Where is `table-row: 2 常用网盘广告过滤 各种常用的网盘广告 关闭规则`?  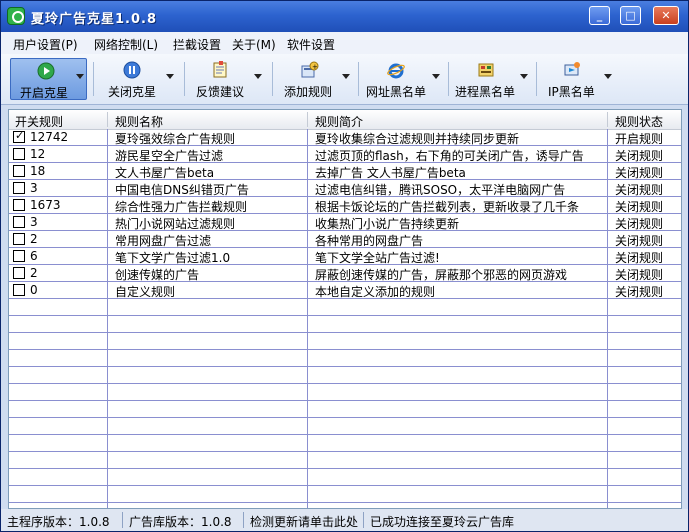
table-row: 2 常用网盘广告过滤 各种常用的网盘广告 关闭规则 is located at coordinates (345, 239).